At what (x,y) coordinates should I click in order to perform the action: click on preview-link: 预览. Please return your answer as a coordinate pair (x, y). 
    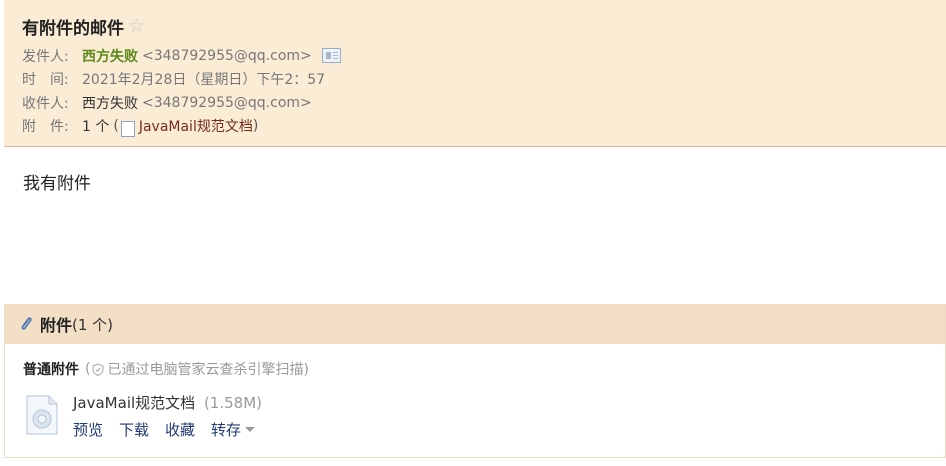
    Looking at the image, I should click on (88, 429).